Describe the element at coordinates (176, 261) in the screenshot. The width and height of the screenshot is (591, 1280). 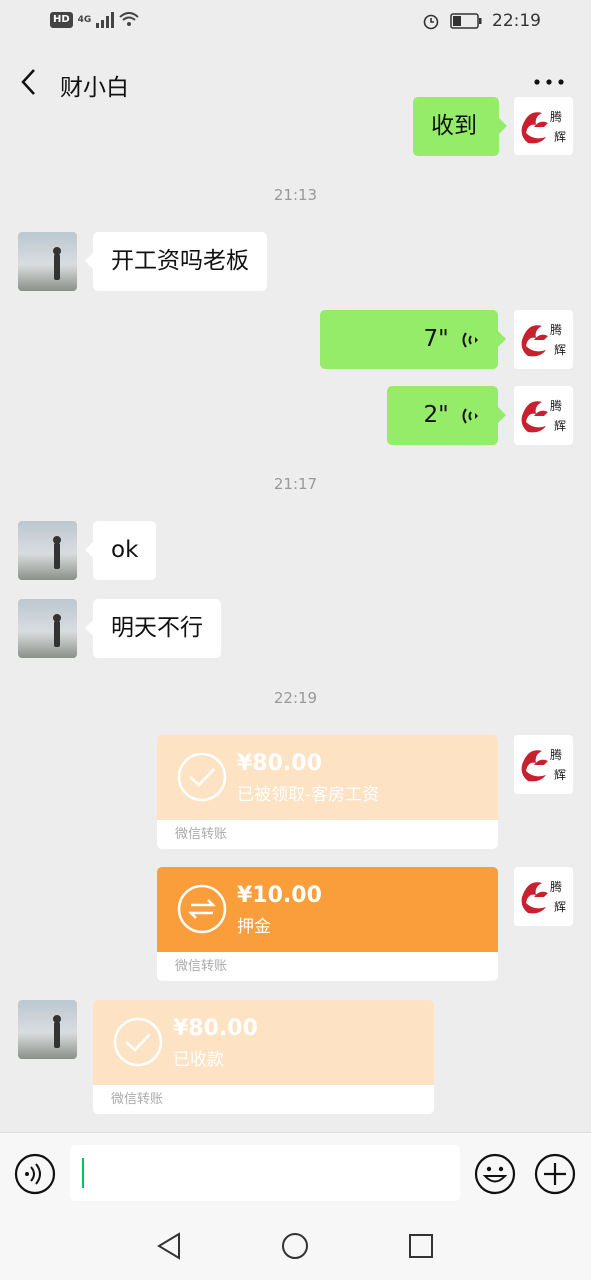
I see `message-bubble-received: 开工资吗老板` at that location.